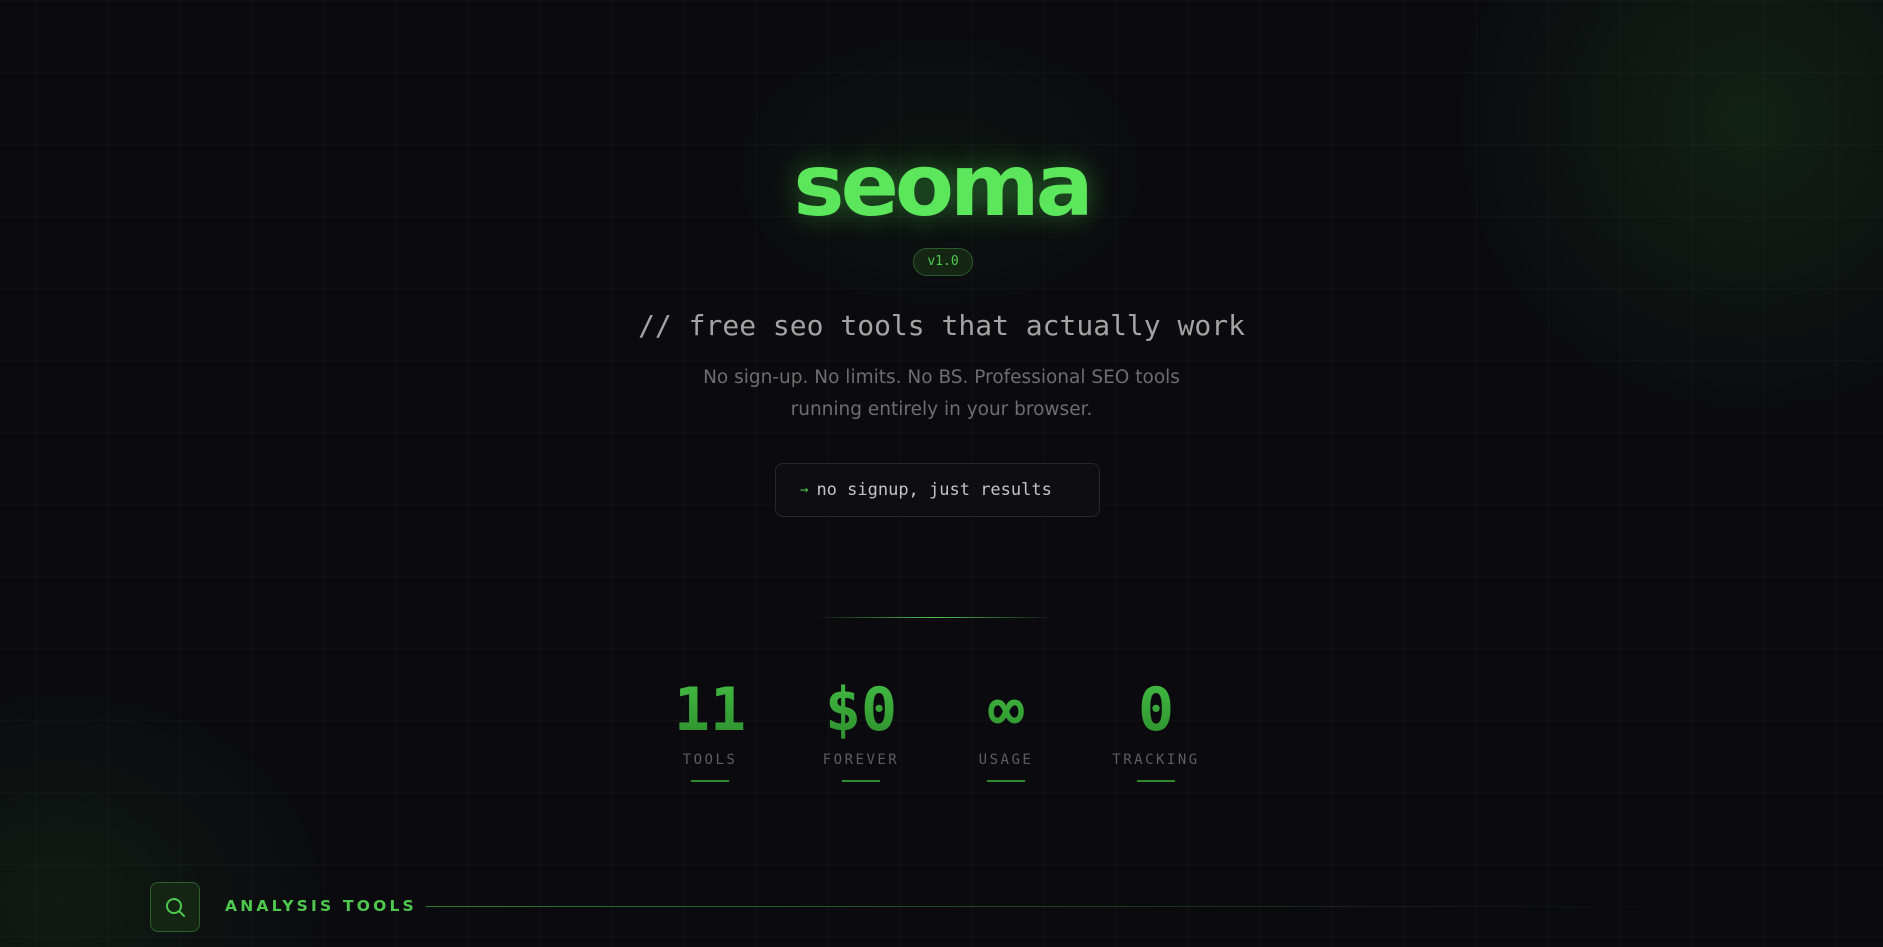 Image resolution: width=1883 pixels, height=947 pixels. I want to click on stat-tracking: 0 TRACKING, so click(1156, 726).